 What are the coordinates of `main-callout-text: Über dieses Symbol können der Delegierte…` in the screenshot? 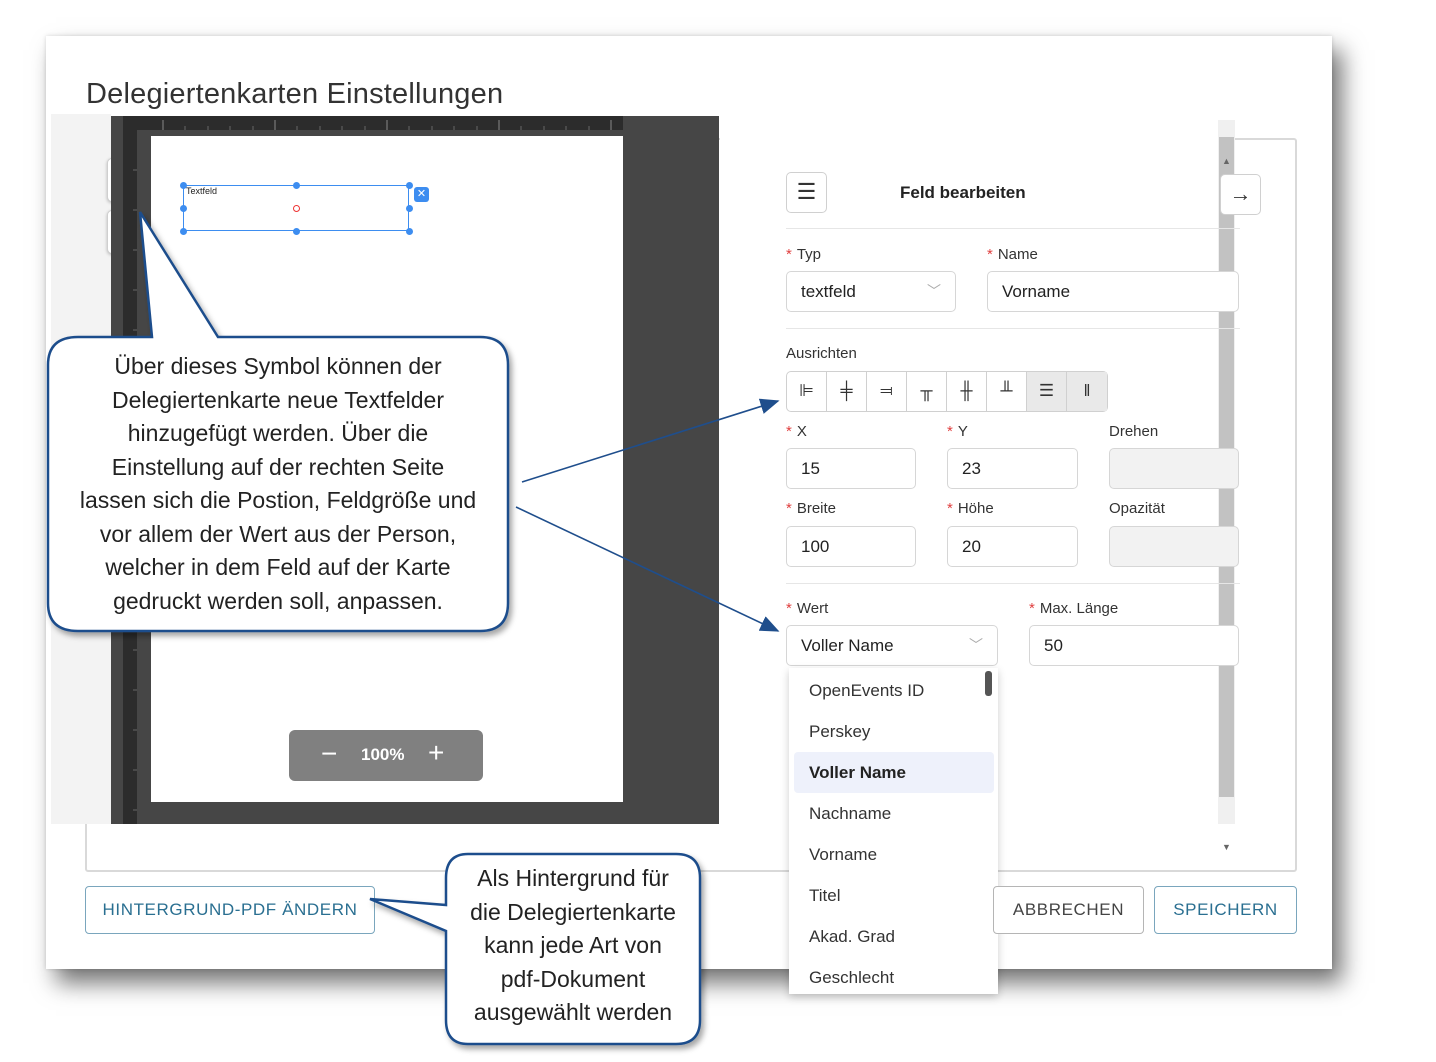 It's located at (278, 483).